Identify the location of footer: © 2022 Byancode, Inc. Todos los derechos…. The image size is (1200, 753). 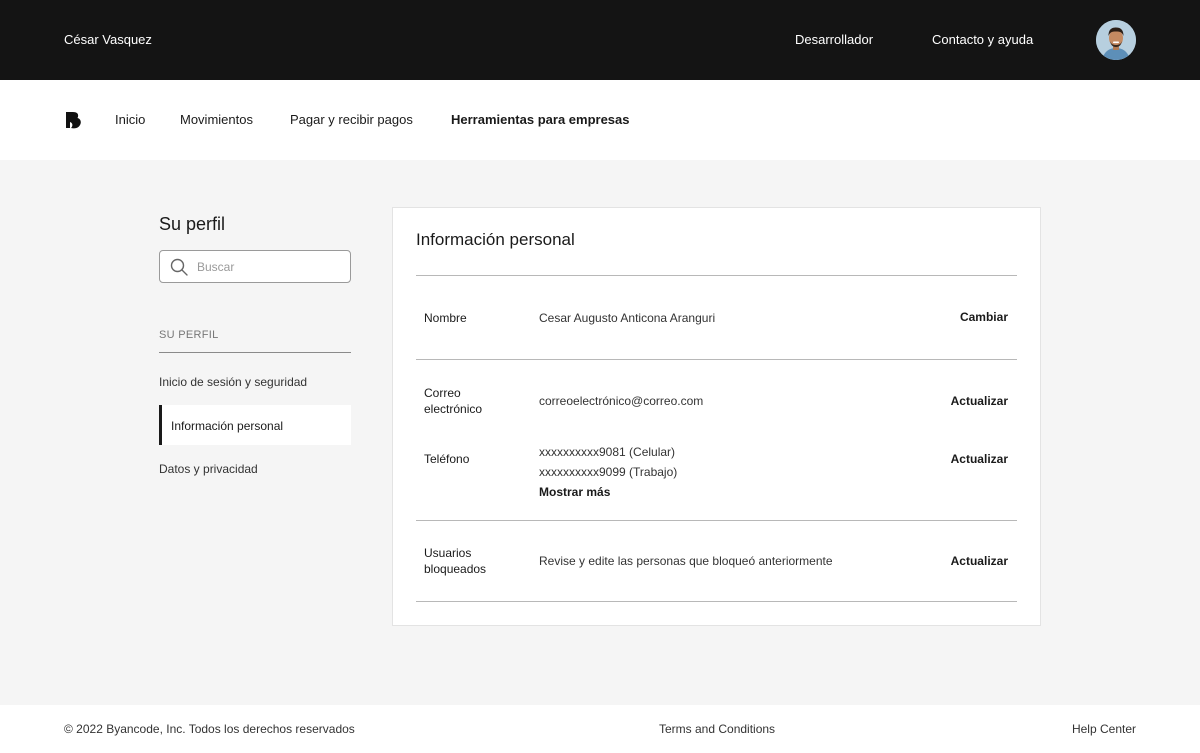
(600, 729).